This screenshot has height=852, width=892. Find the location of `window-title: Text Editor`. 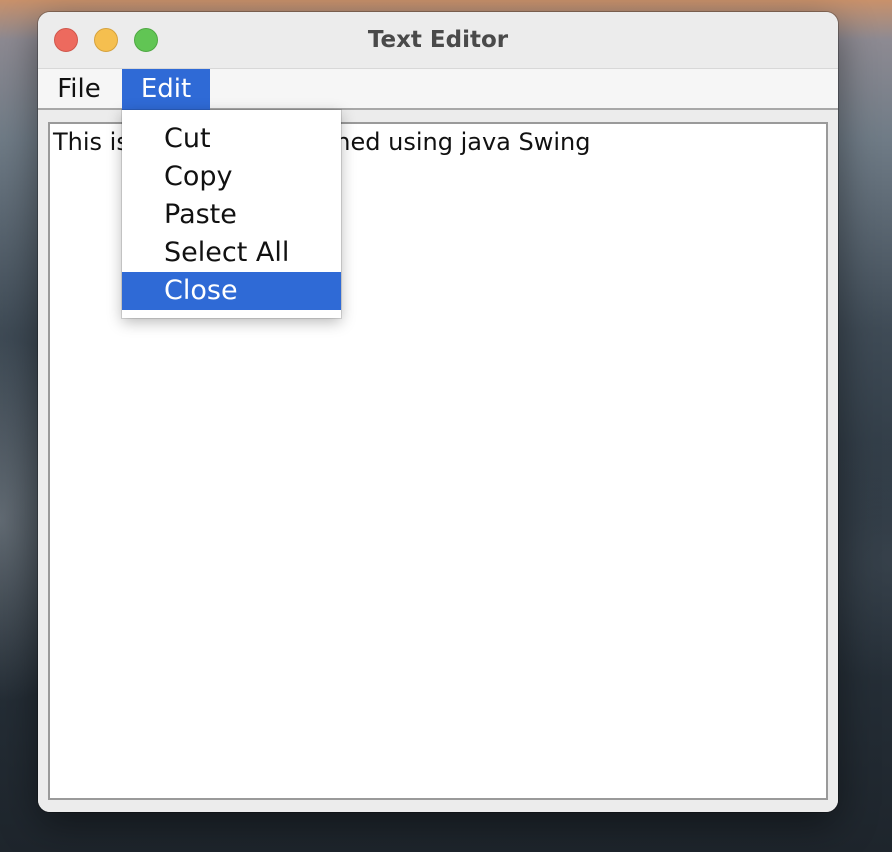

window-title: Text Editor is located at coordinates (438, 40).